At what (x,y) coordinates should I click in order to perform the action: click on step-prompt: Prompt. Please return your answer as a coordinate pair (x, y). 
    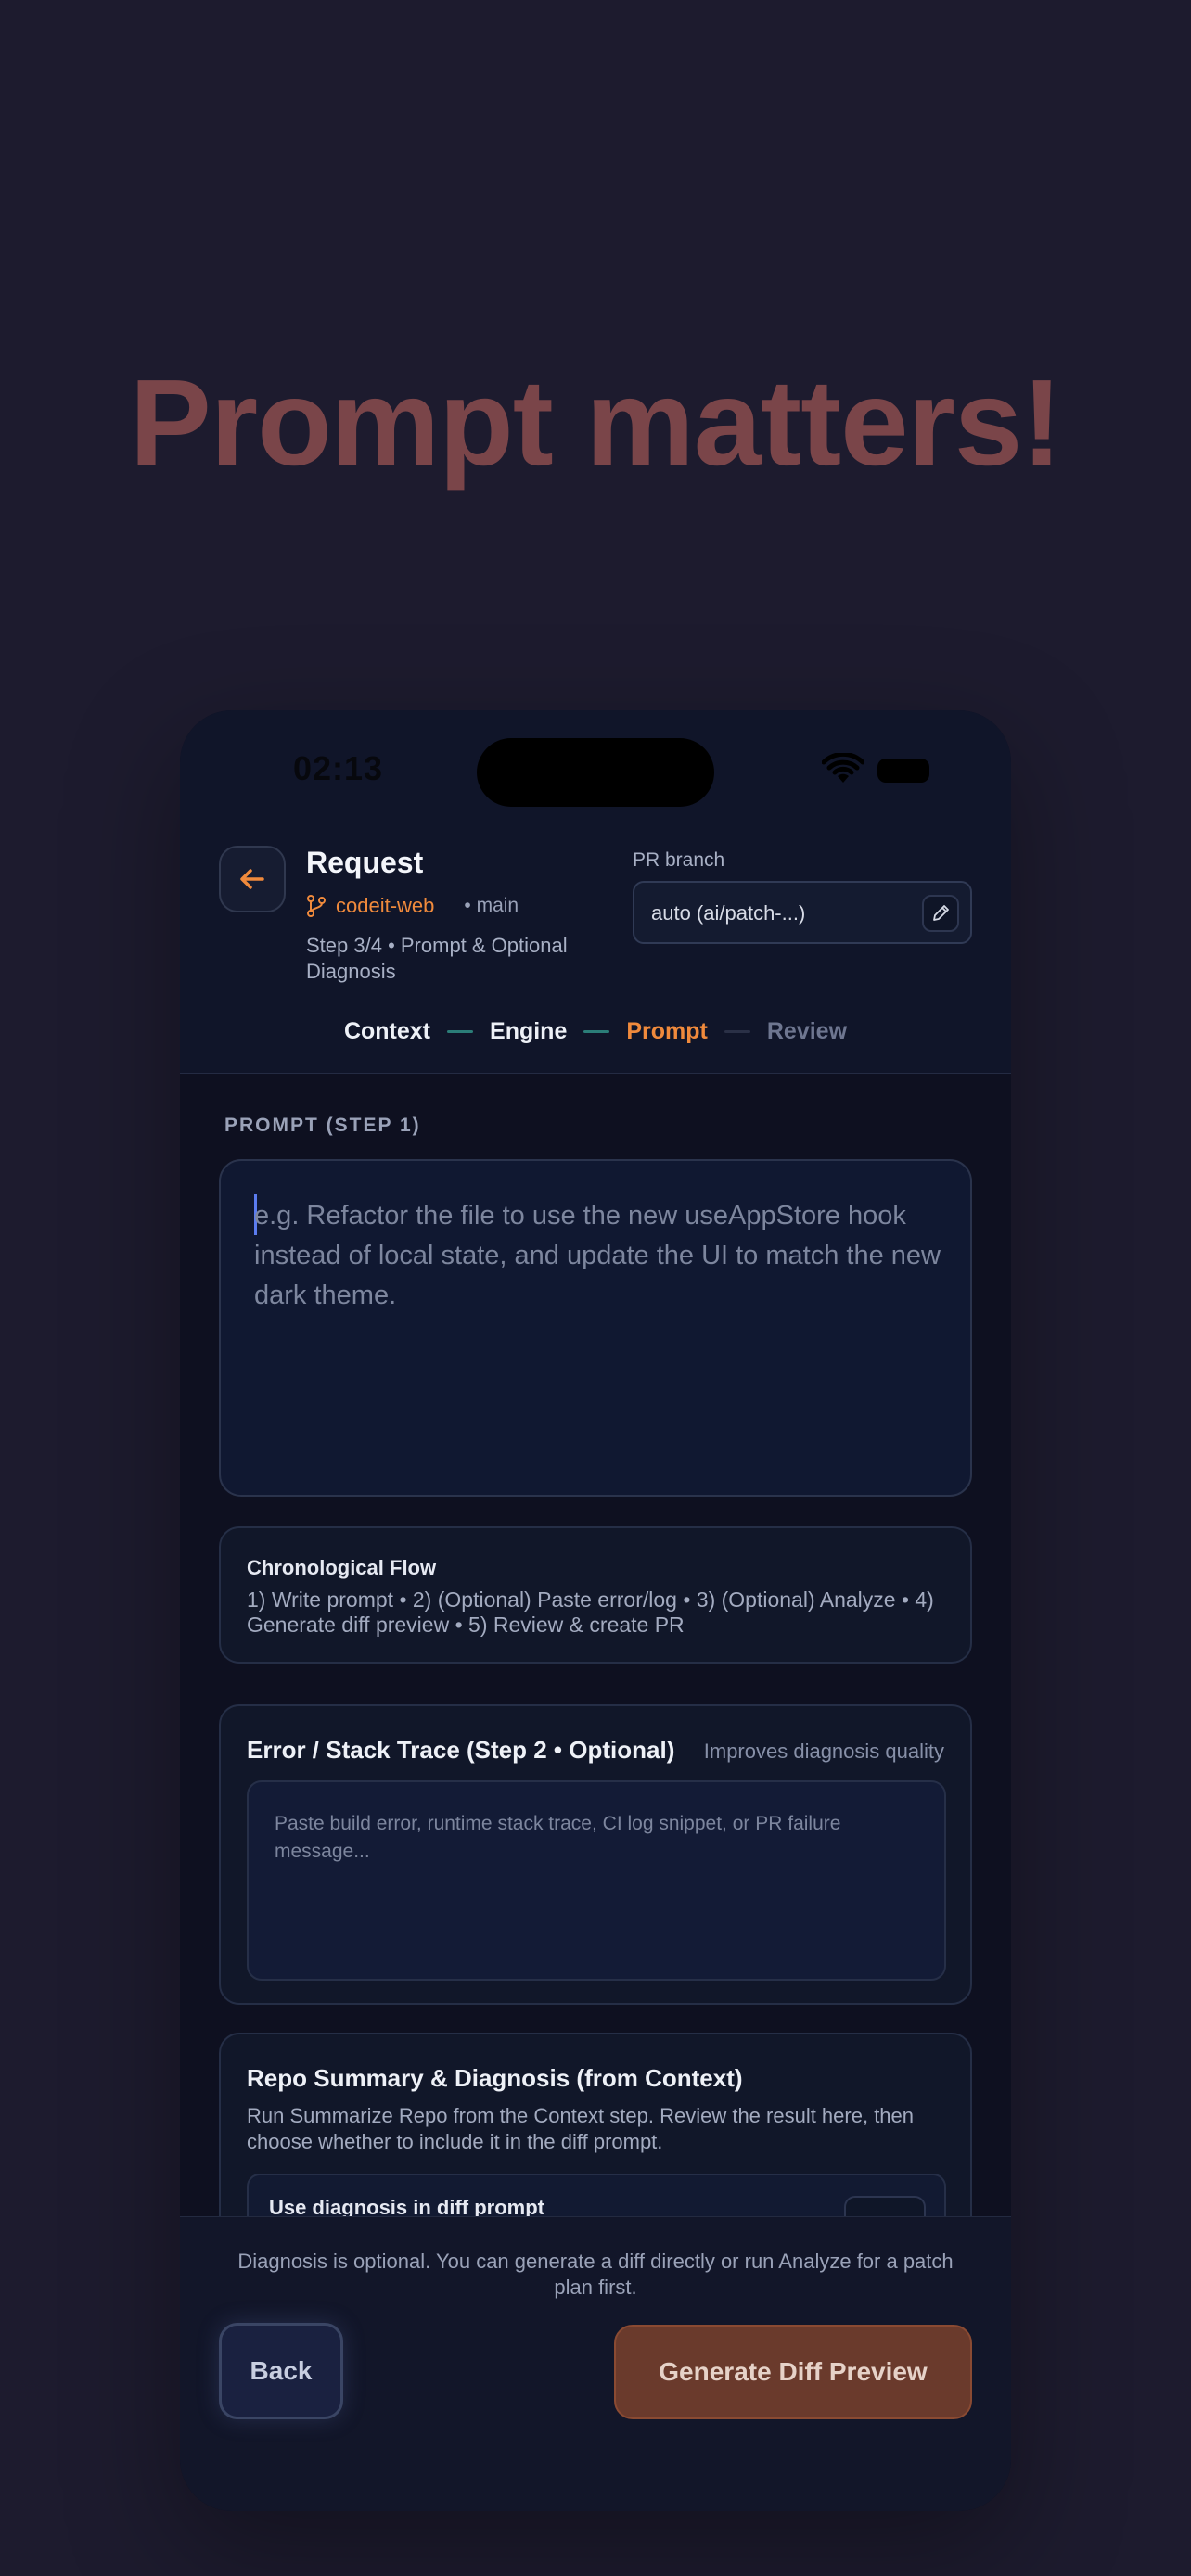
    Looking at the image, I should click on (667, 1030).